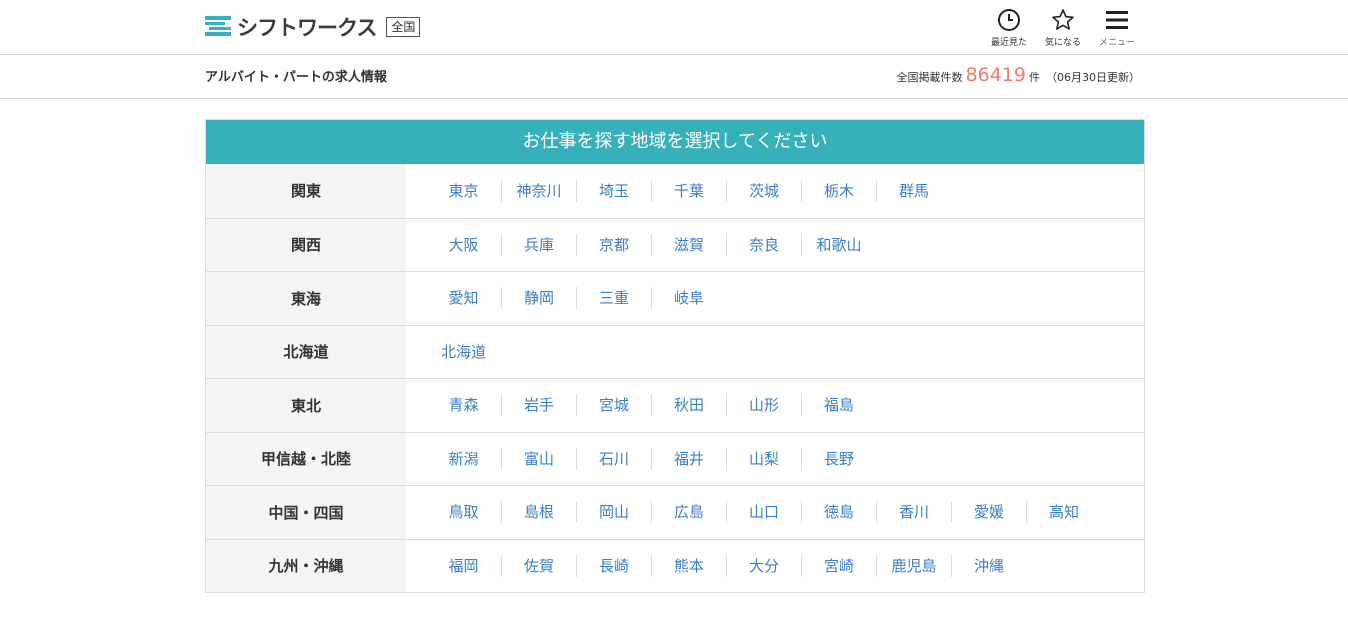  What do you see at coordinates (613, 458) in the screenshot?
I see `prefecture-link: 石川` at bounding box center [613, 458].